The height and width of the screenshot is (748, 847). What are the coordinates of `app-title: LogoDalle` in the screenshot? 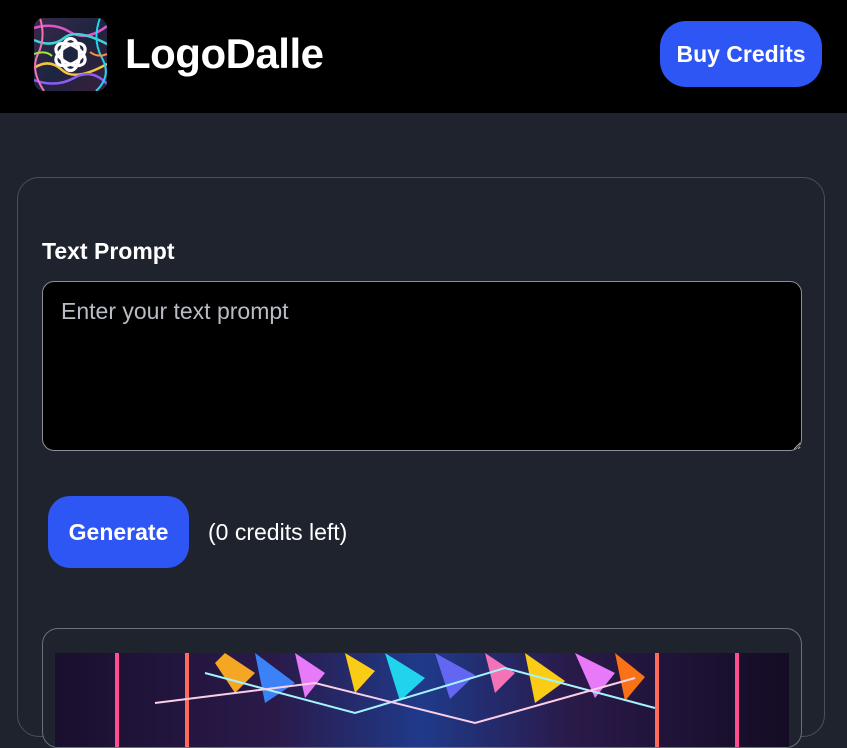 It's located at (224, 53).